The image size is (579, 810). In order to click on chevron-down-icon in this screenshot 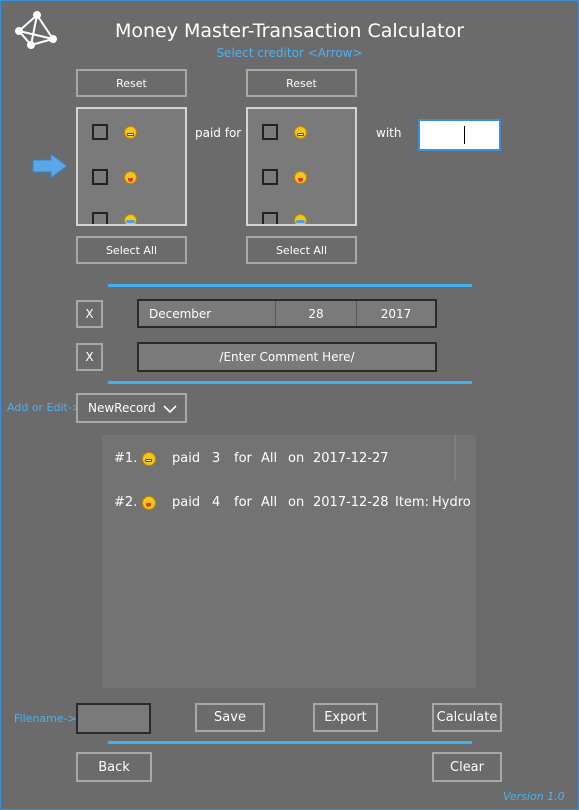, I will do `click(170, 409)`.